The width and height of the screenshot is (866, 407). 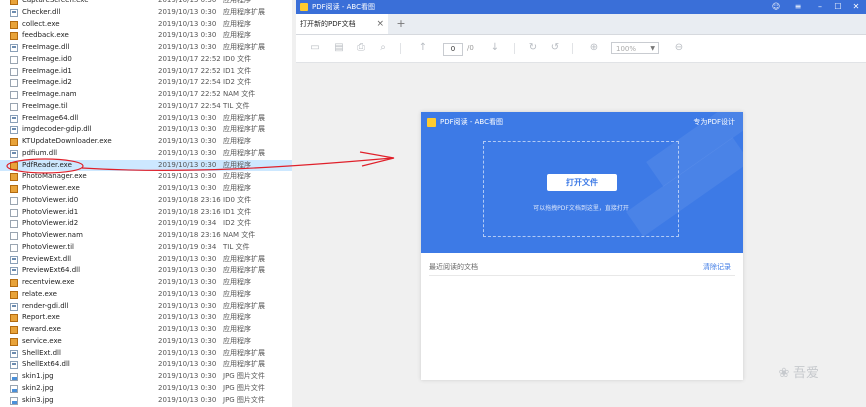 I want to click on file-row: PreviewExt64.dll 2019/10/13 0:30 应用程序扩展, so click(x=146, y=271).